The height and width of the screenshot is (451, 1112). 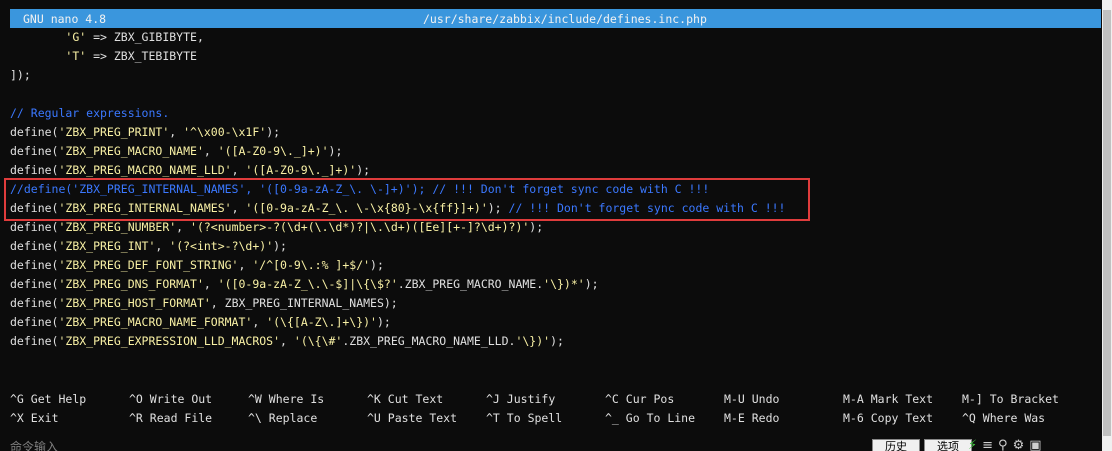 I want to click on shortcut-get-help: ^G Get Help, so click(x=48, y=399).